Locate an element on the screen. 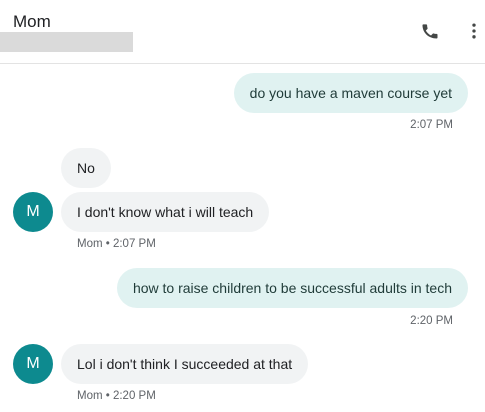 Image resolution: width=485 pixels, height=412 pixels. message-meta: Mom • 2:20 PM is located at coordinates (116, 396).